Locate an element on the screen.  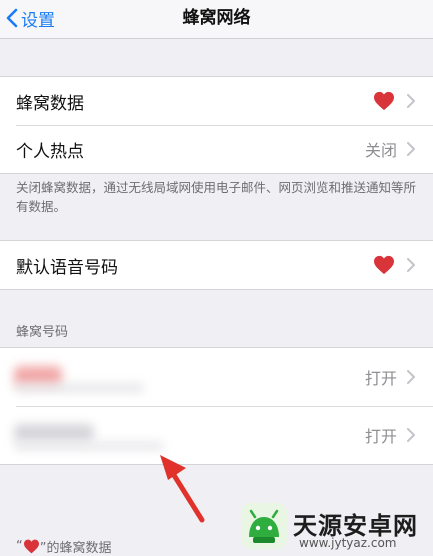
bottom-note-text: ”的蜂窝数据 is located at coordinates (75, 548).